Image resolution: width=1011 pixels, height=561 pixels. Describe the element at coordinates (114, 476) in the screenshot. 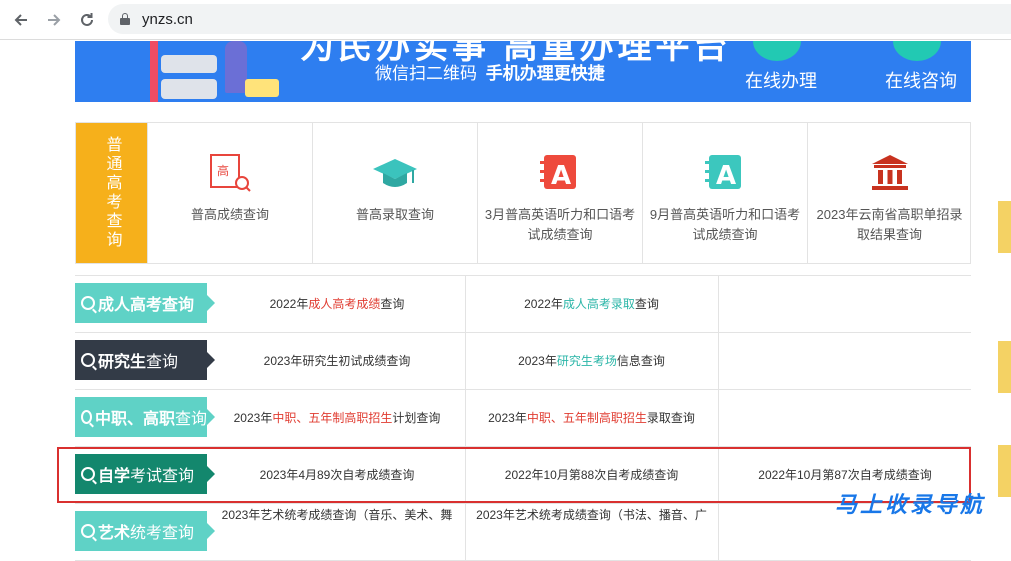

I see `tag-bold: 自学` at that location.